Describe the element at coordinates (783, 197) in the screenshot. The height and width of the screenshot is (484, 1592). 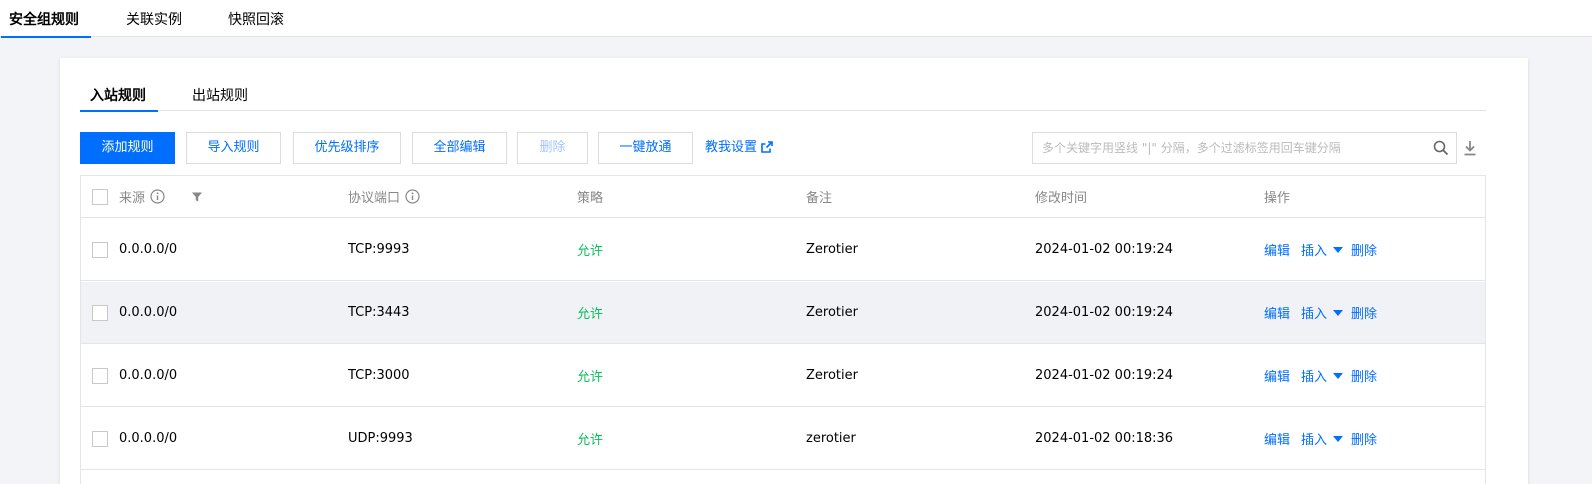
I see `table-header: 来源 协议端口 策略 备注 修改时间 操作` at that location.